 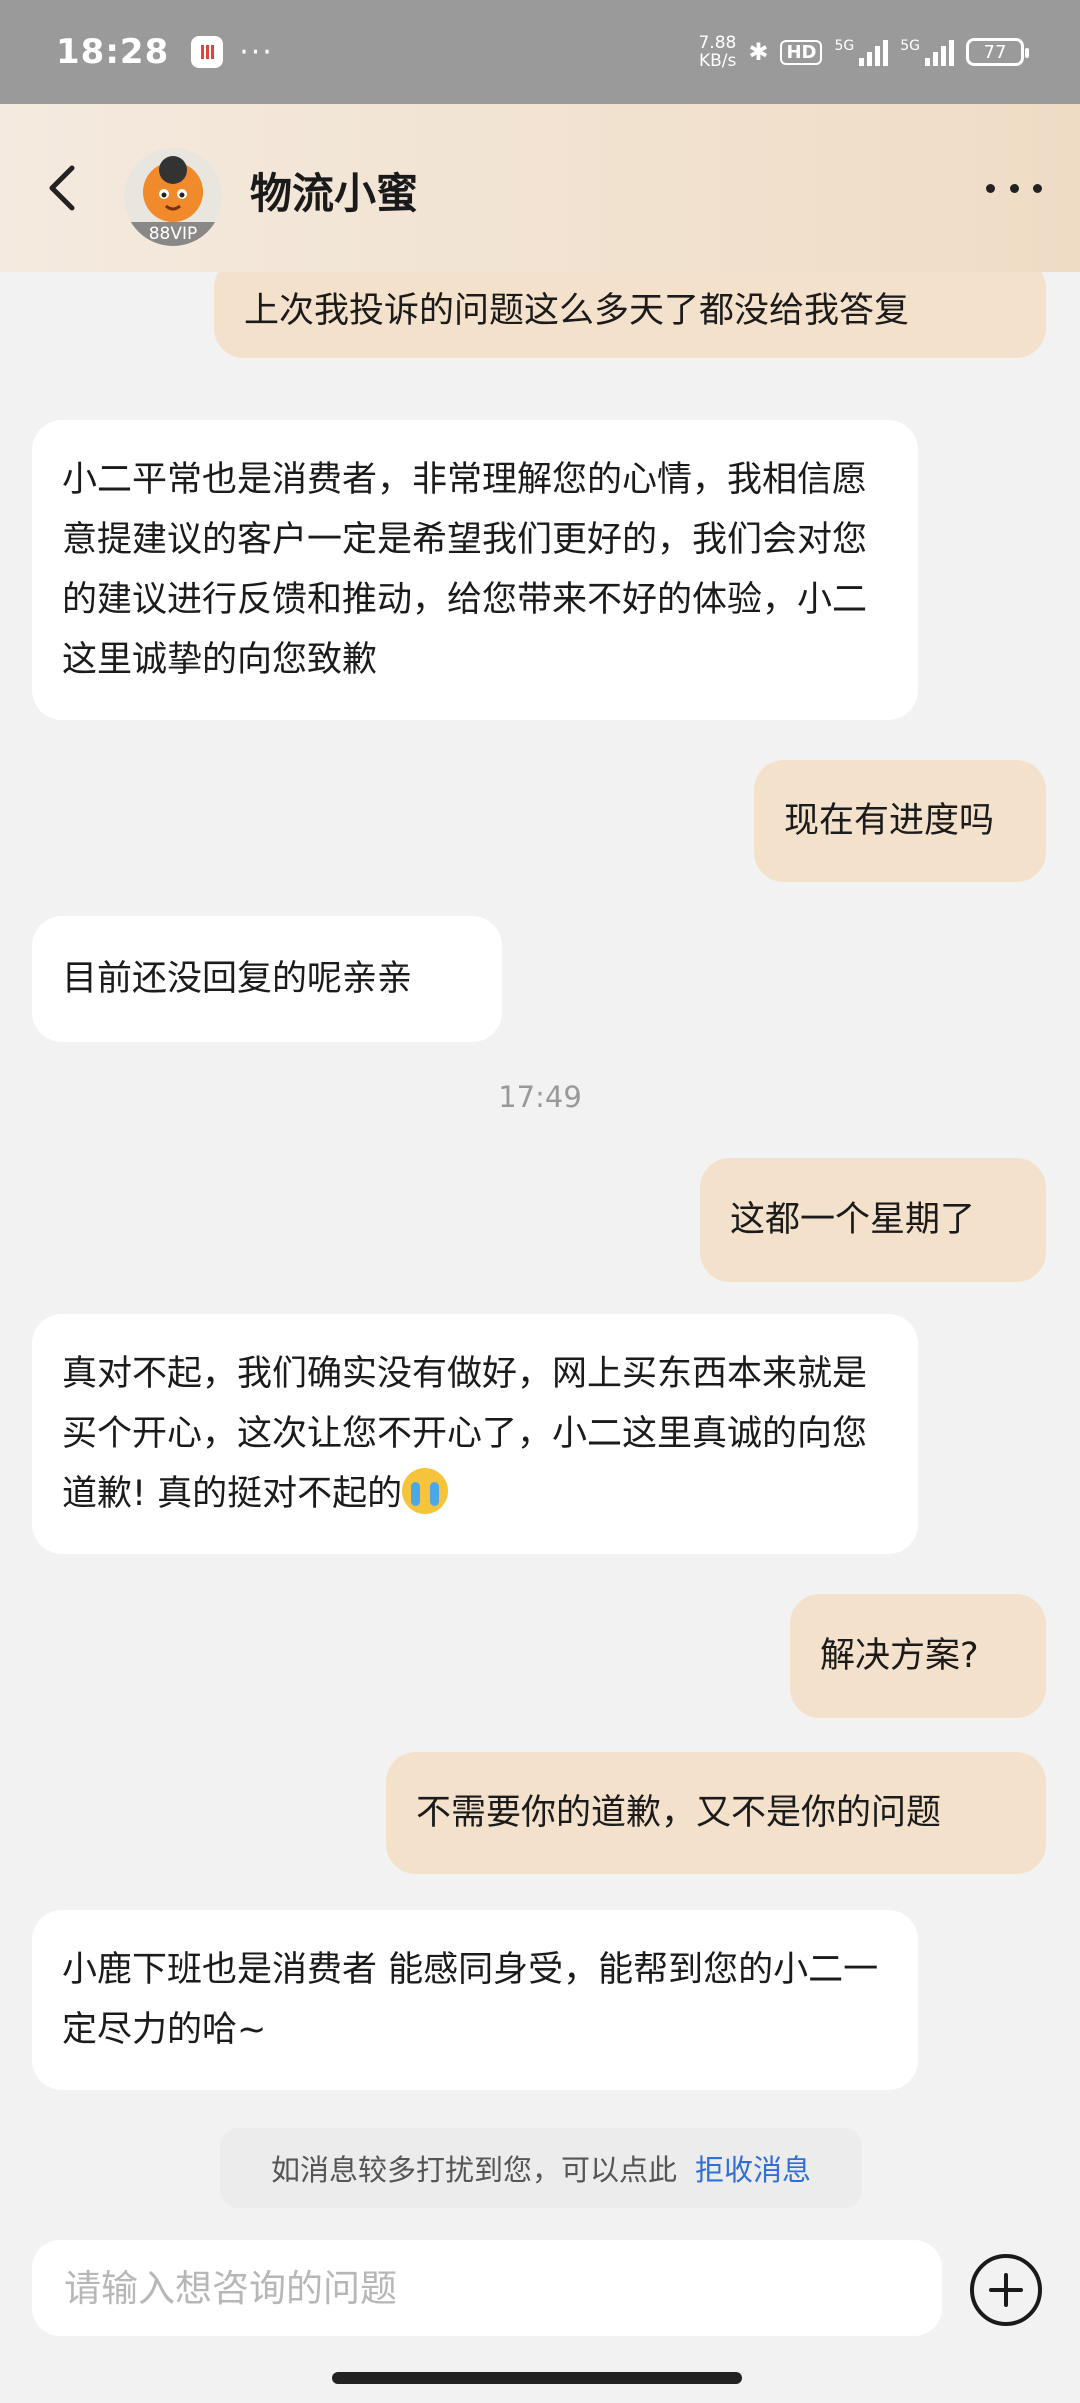 What do you see at coordinates (540, 1097) in the screenshot?
I see `message-timestamp: 17:49` at bounding box center [540, 1097].